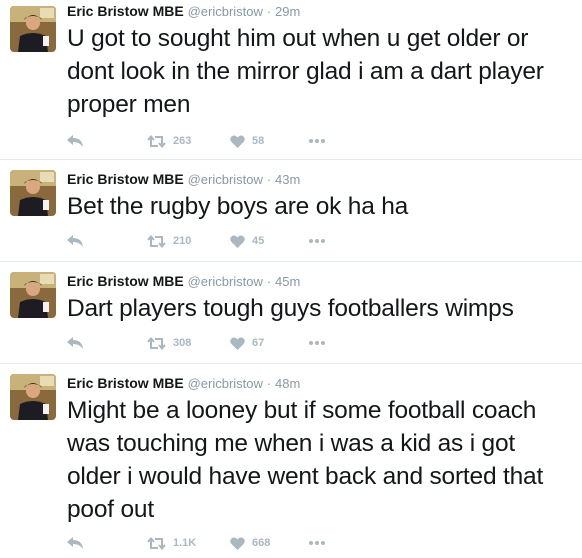  I want to click on retweet-button: 210, so click(169, 241).